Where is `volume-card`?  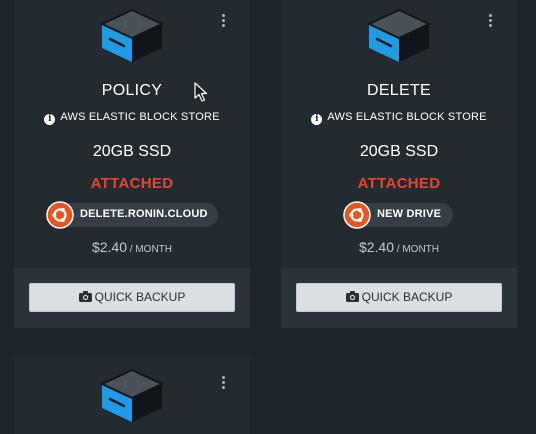 volume-card is located at coordinates (132, 396).